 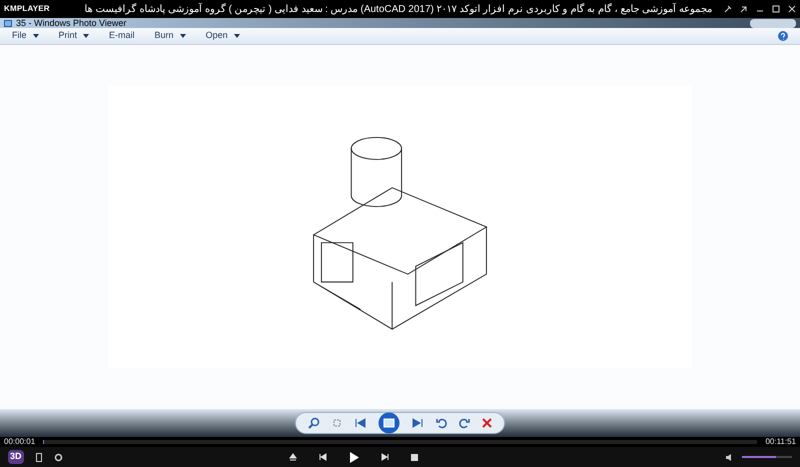 What do you see at coordinates (20, 442) in the screenshot?
I see `elapsed-time: 00:00:01` at bounding box center [20, 442].